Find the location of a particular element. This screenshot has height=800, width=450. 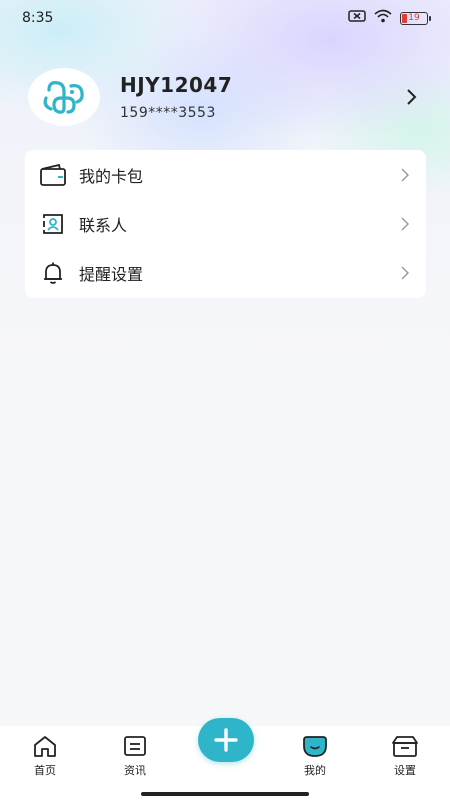

avatar is located at coordinates (64, 97).